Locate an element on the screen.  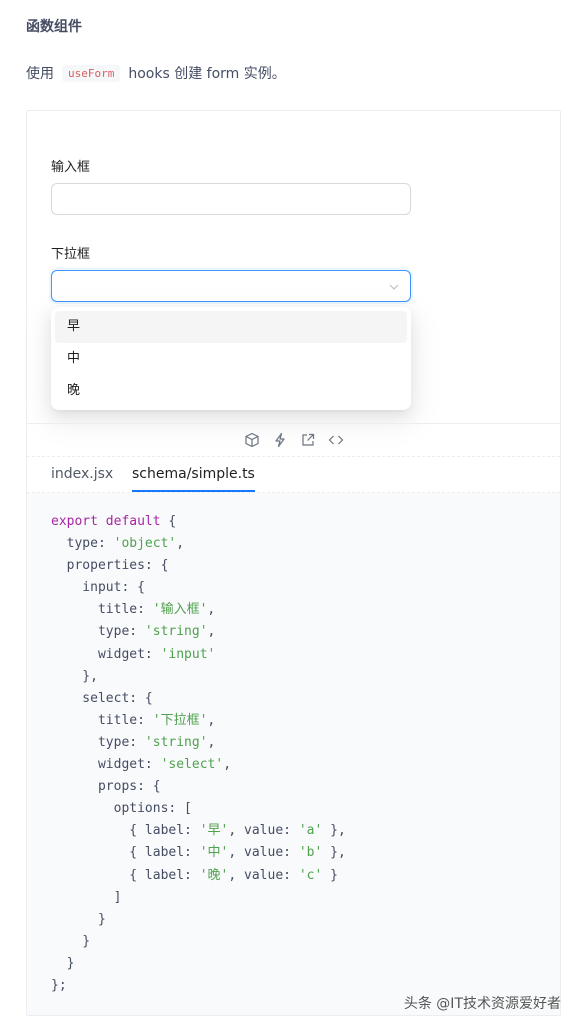
code-line: properties: { is located at coordinates (293, 566).